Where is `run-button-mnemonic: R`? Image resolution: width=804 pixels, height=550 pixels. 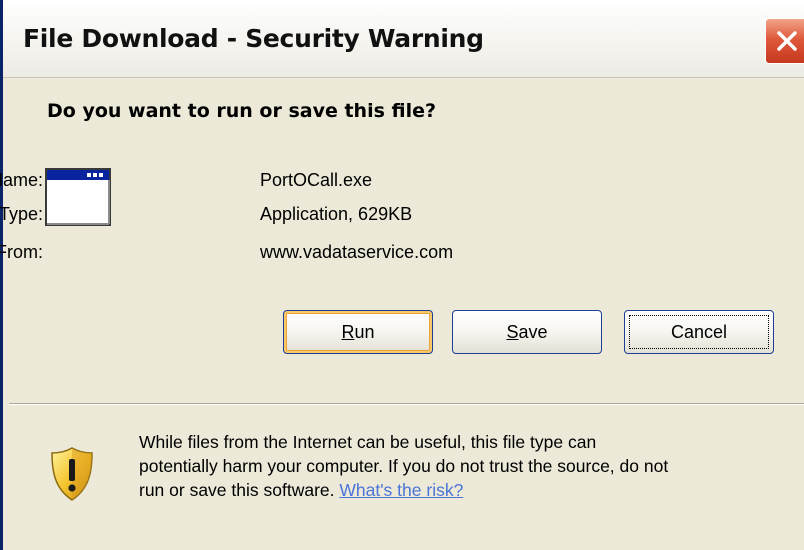 run-button-mnemonic: R is located at coordinates (348, 331).